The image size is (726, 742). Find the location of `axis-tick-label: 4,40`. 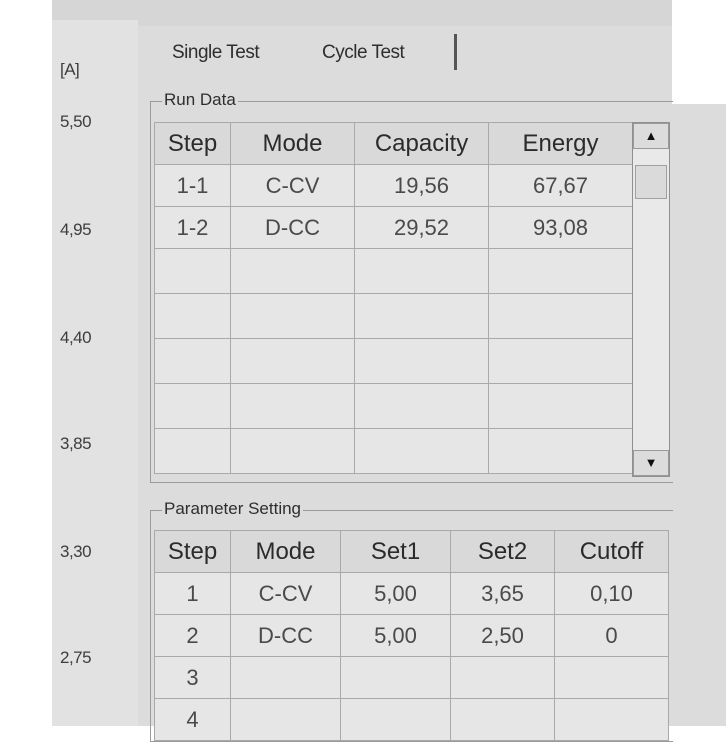

axis-tick-label: 4,40 is located at coordinates (76, 337).